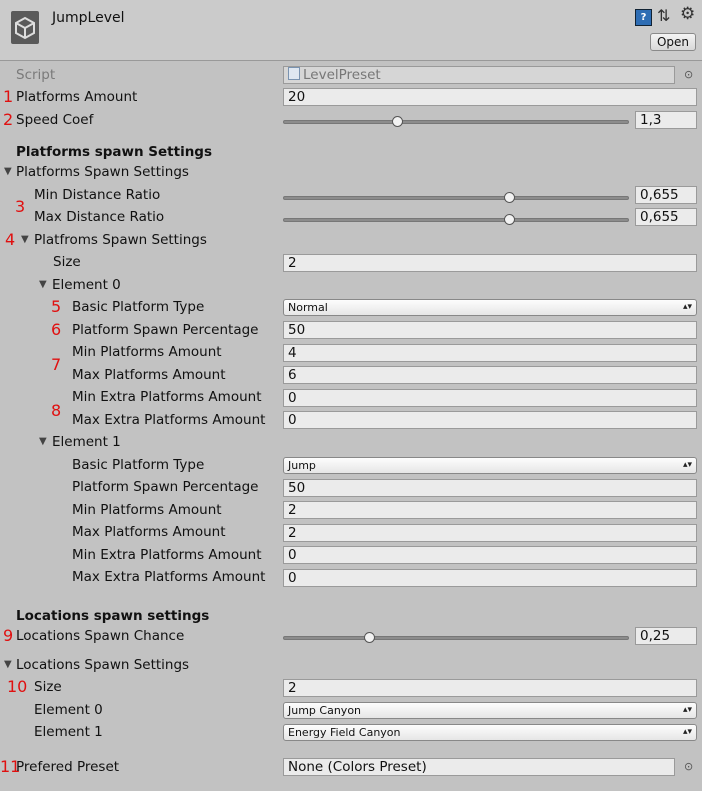 The image size is (702, 791). Describe the element at coordinates (113, 616) in the screenshot. I see `locations-section-heading: Locations spawn settings` at that location.